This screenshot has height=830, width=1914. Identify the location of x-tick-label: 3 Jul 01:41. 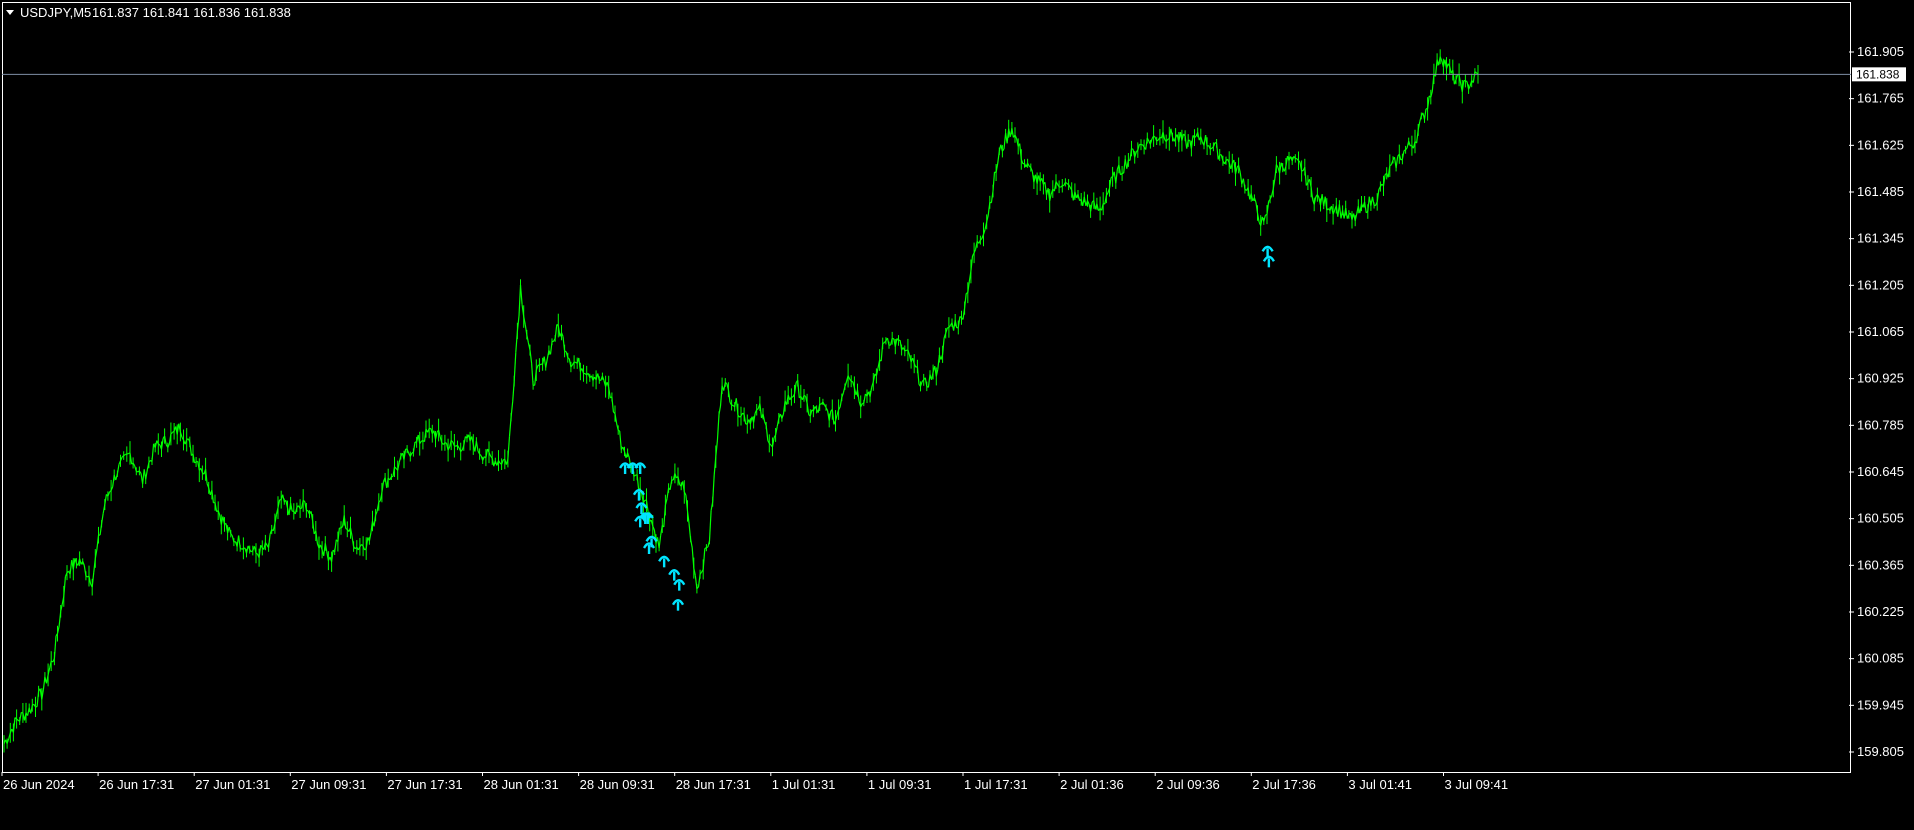
(1380, 784).